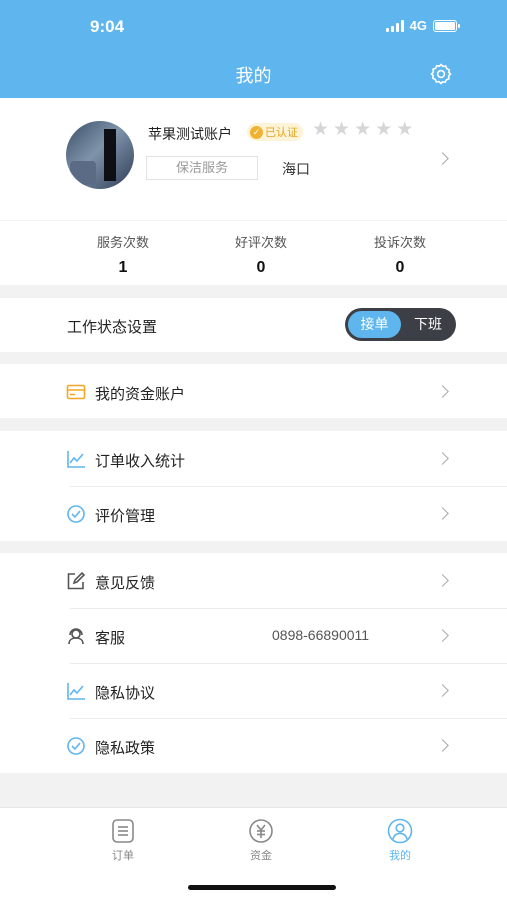 Image resolution: width=507 pixels, height=900 pixels. What do you see at coordinates (253, 24) in the screenshot?
I see `status-bar: 9:04 4G` at bounding box center [253, 24].